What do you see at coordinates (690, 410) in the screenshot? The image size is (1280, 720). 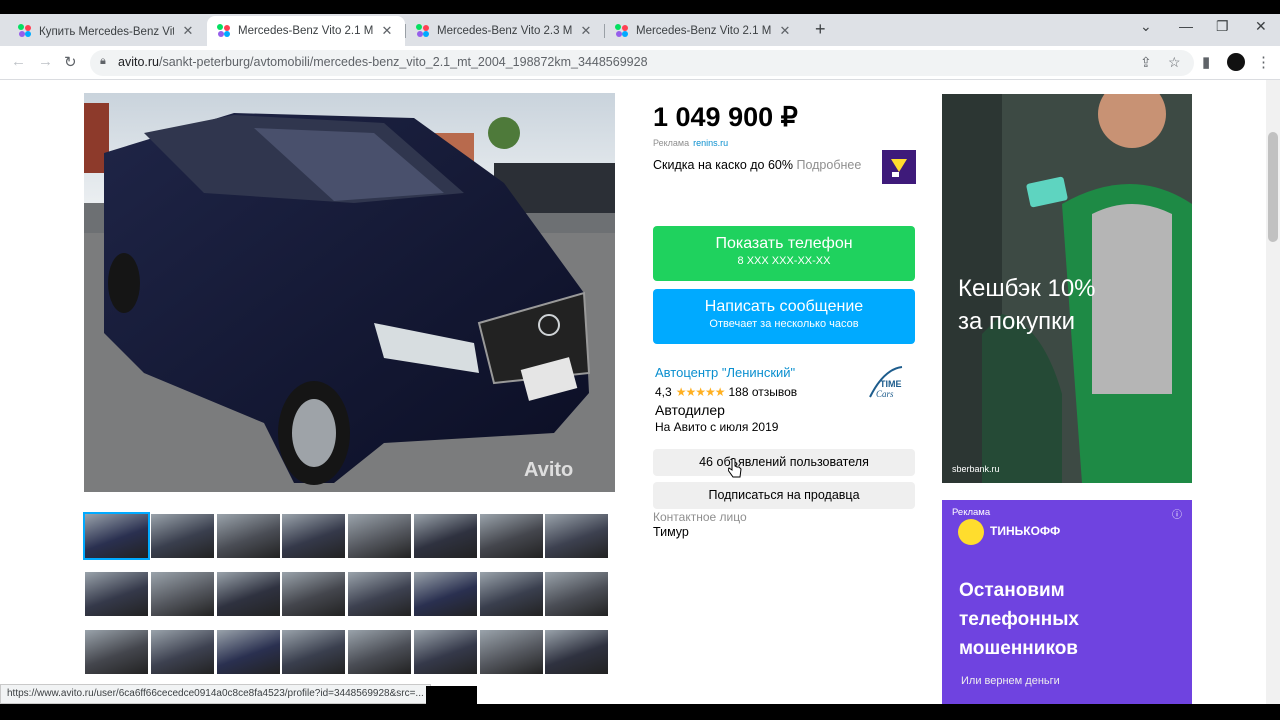 I see `seller-type: Автодилер` at bounding box center [690, 410].